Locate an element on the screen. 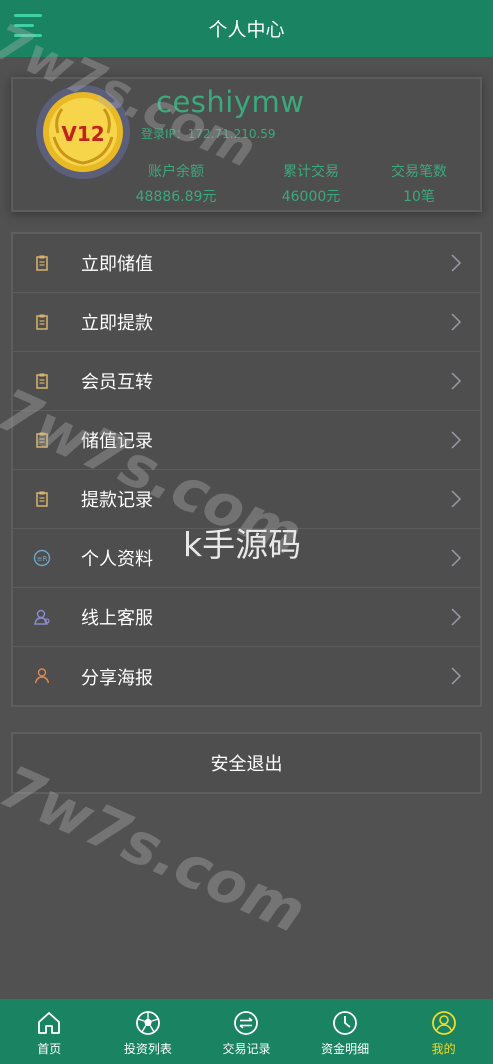  logout-button: 安全退出 is located at coordinates (246, 763).